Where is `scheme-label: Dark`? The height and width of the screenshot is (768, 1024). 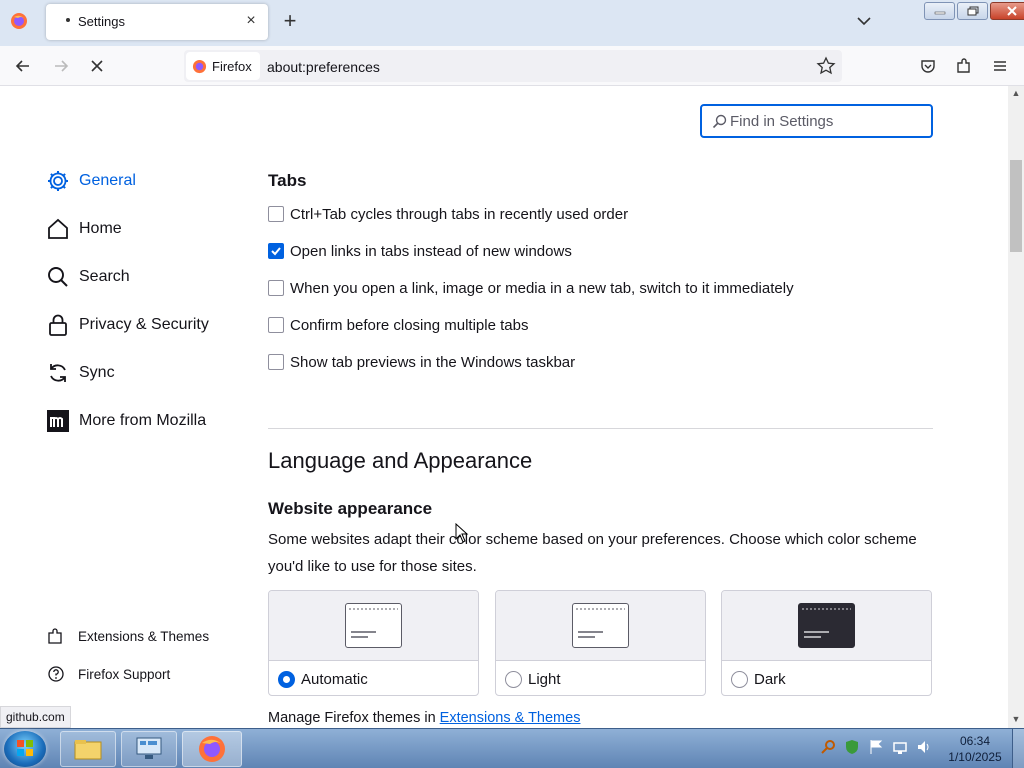
scheme-label: Dark is located at coordinates (770, 679).